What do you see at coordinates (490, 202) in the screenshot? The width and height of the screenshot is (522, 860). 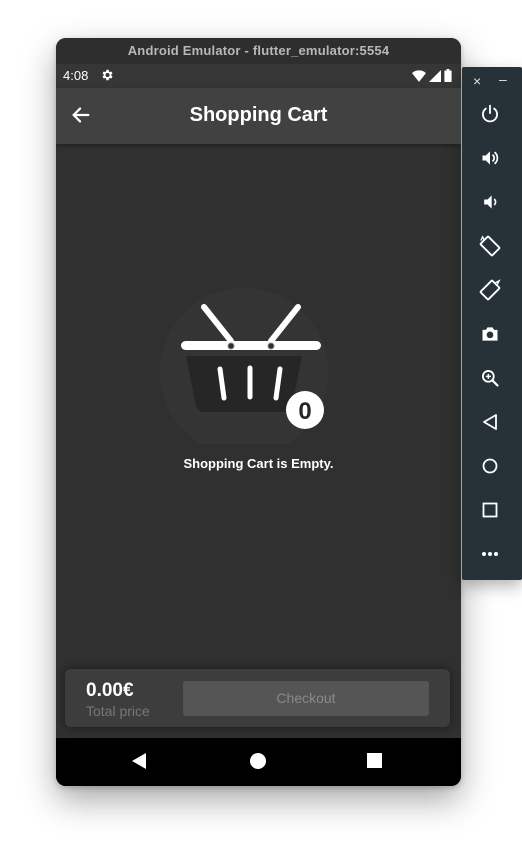 I see `volume-down-icon` at bounding box center [490, 202].